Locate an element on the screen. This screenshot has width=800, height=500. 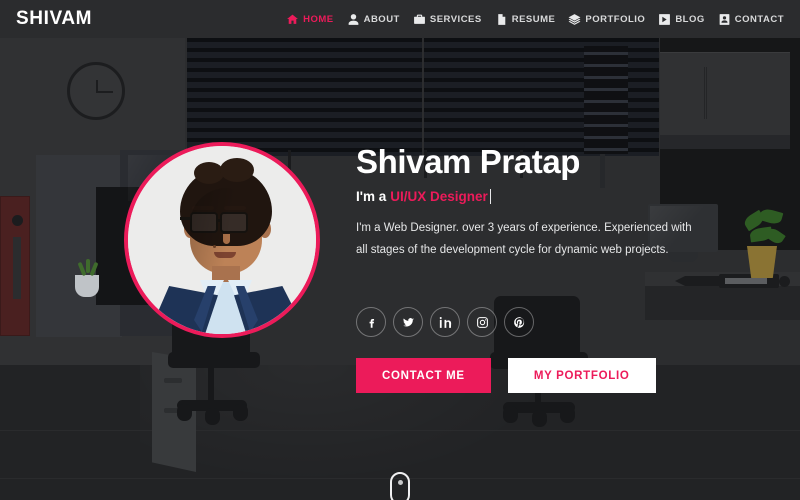
hero-role-typed: UI/UX Designer is located at coordinates (439, 197).